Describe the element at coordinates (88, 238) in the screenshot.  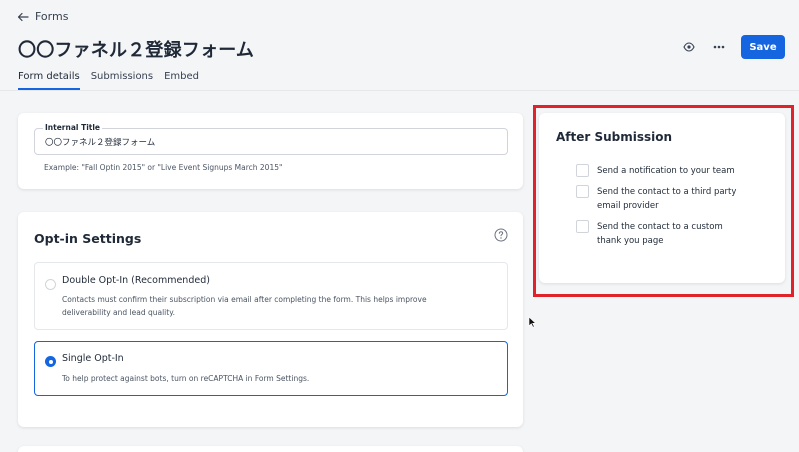
I see `optin-settings-title: Opt-in Settings` at that location.